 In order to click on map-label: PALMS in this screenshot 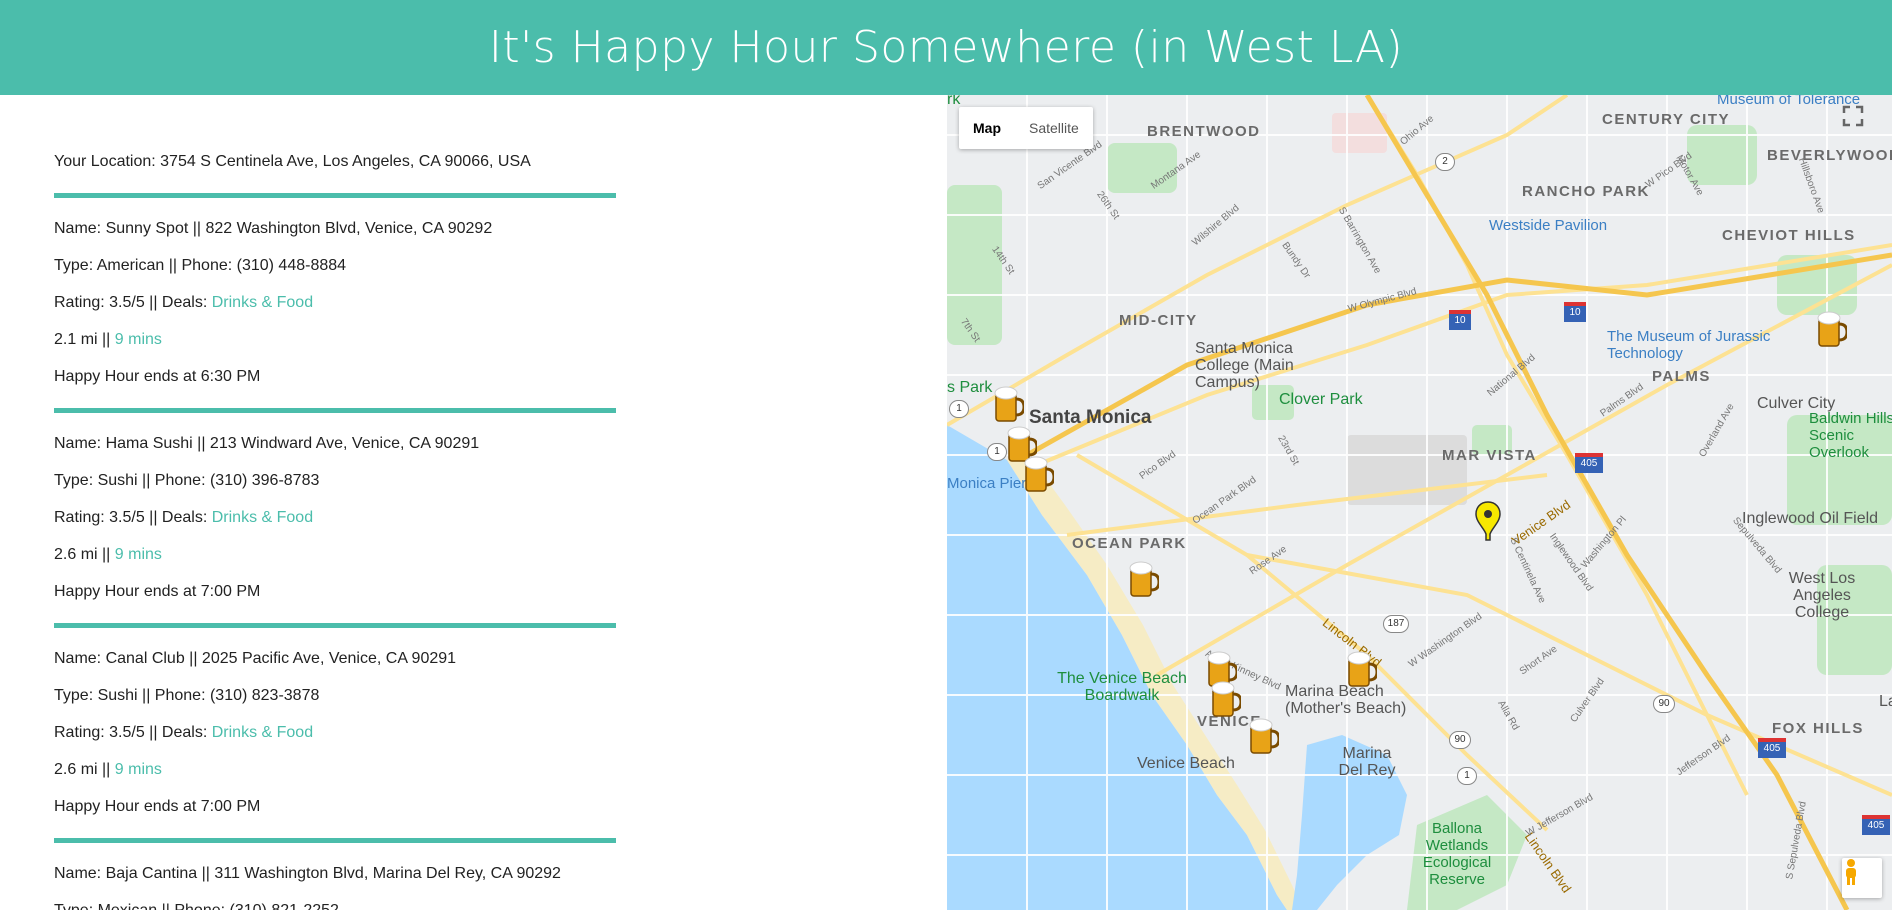, I will do `click(1681, 376)`.